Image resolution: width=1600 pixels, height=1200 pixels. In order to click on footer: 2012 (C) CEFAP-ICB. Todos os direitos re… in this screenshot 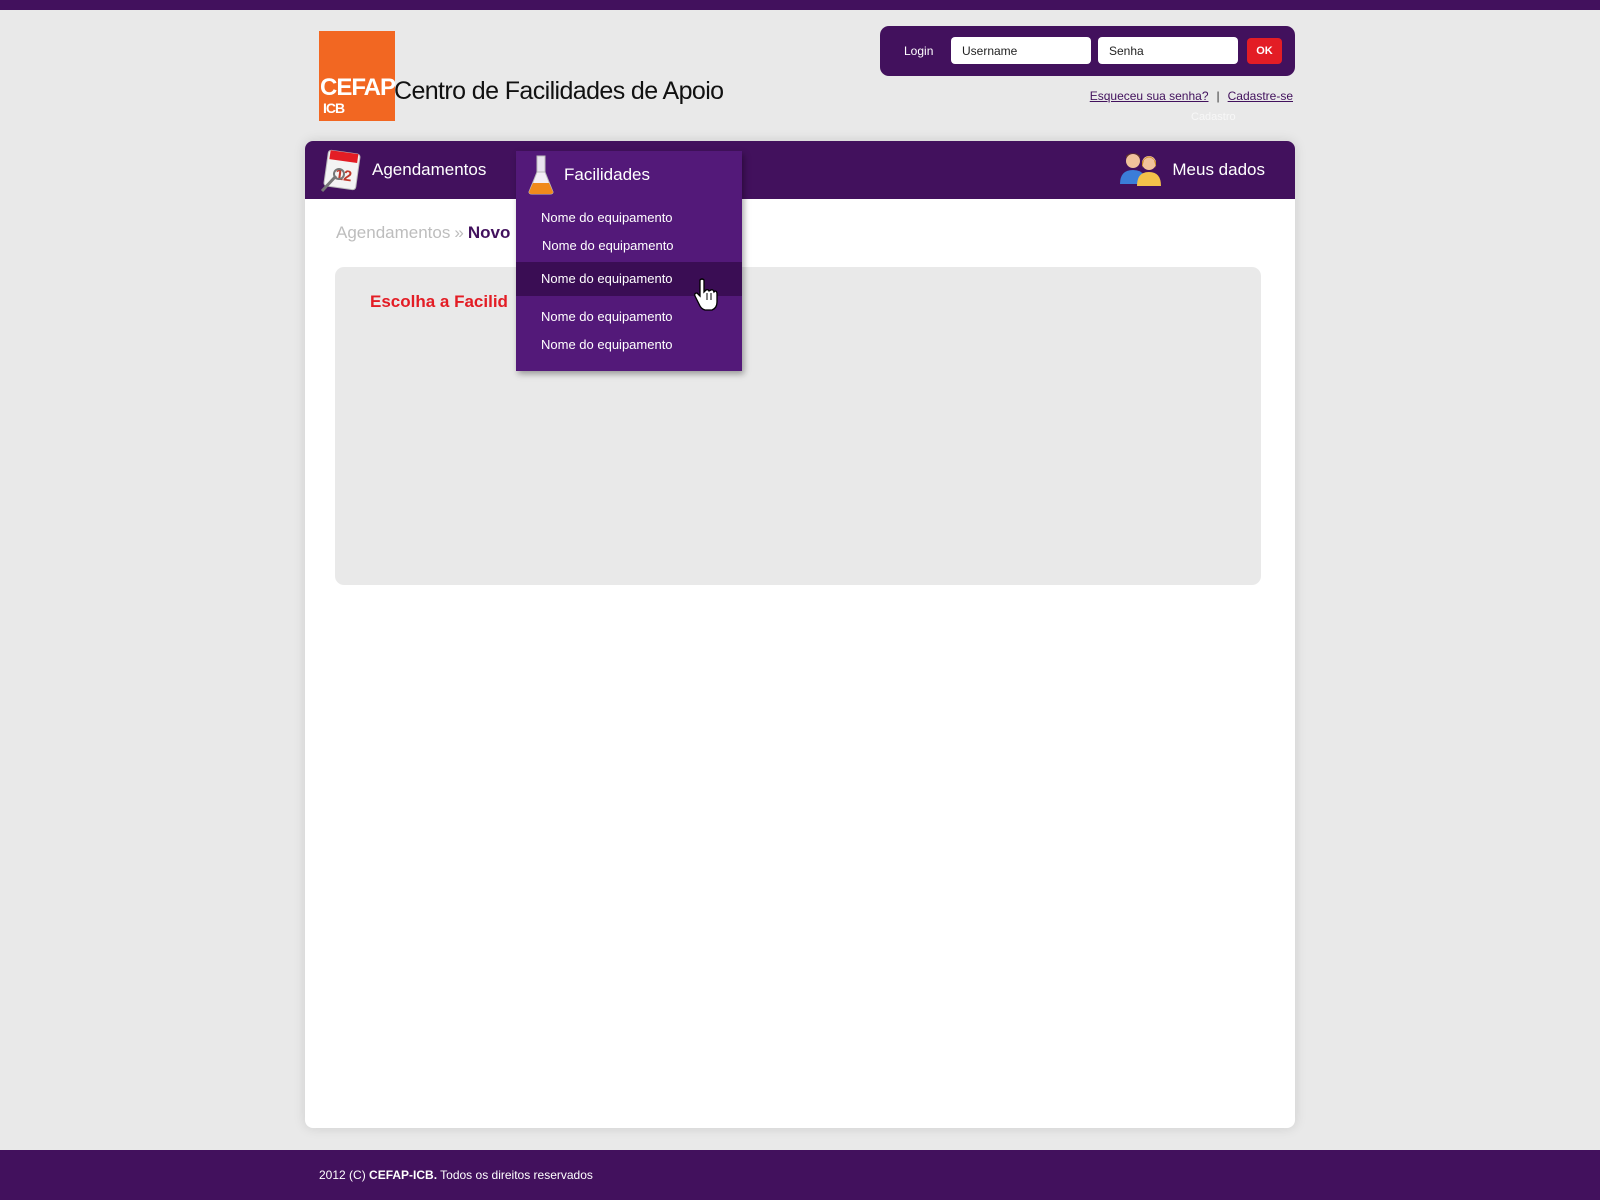, I will do `click(800, 1175)`.